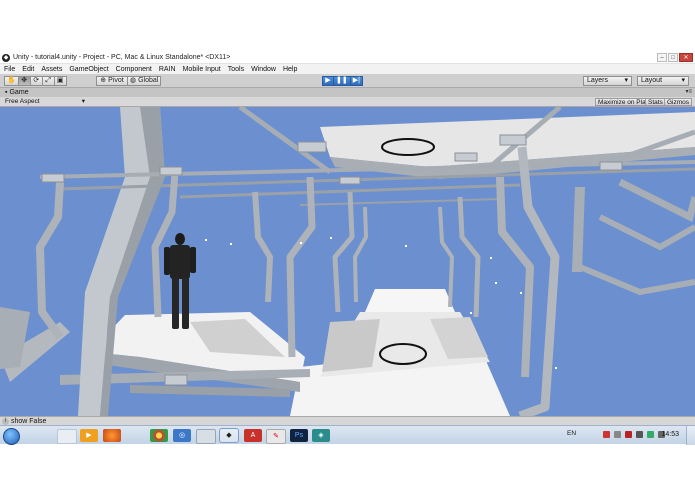  What do you see at coordinates (88, 69) in the screenshot?
I see `menu-item-gameobject: GameObject` at bounding box center [88, 69].